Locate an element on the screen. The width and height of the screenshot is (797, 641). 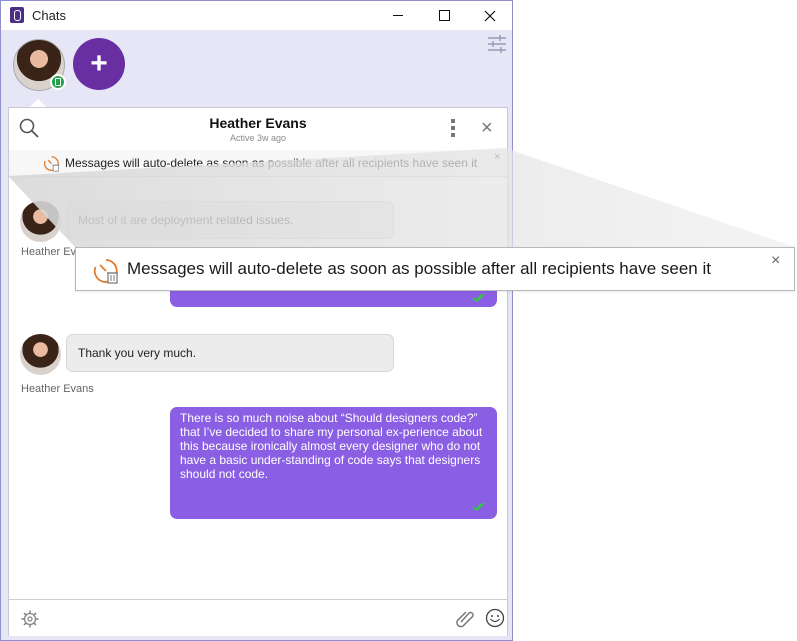
filter-settings-icon is located at coordinates (497, 44).